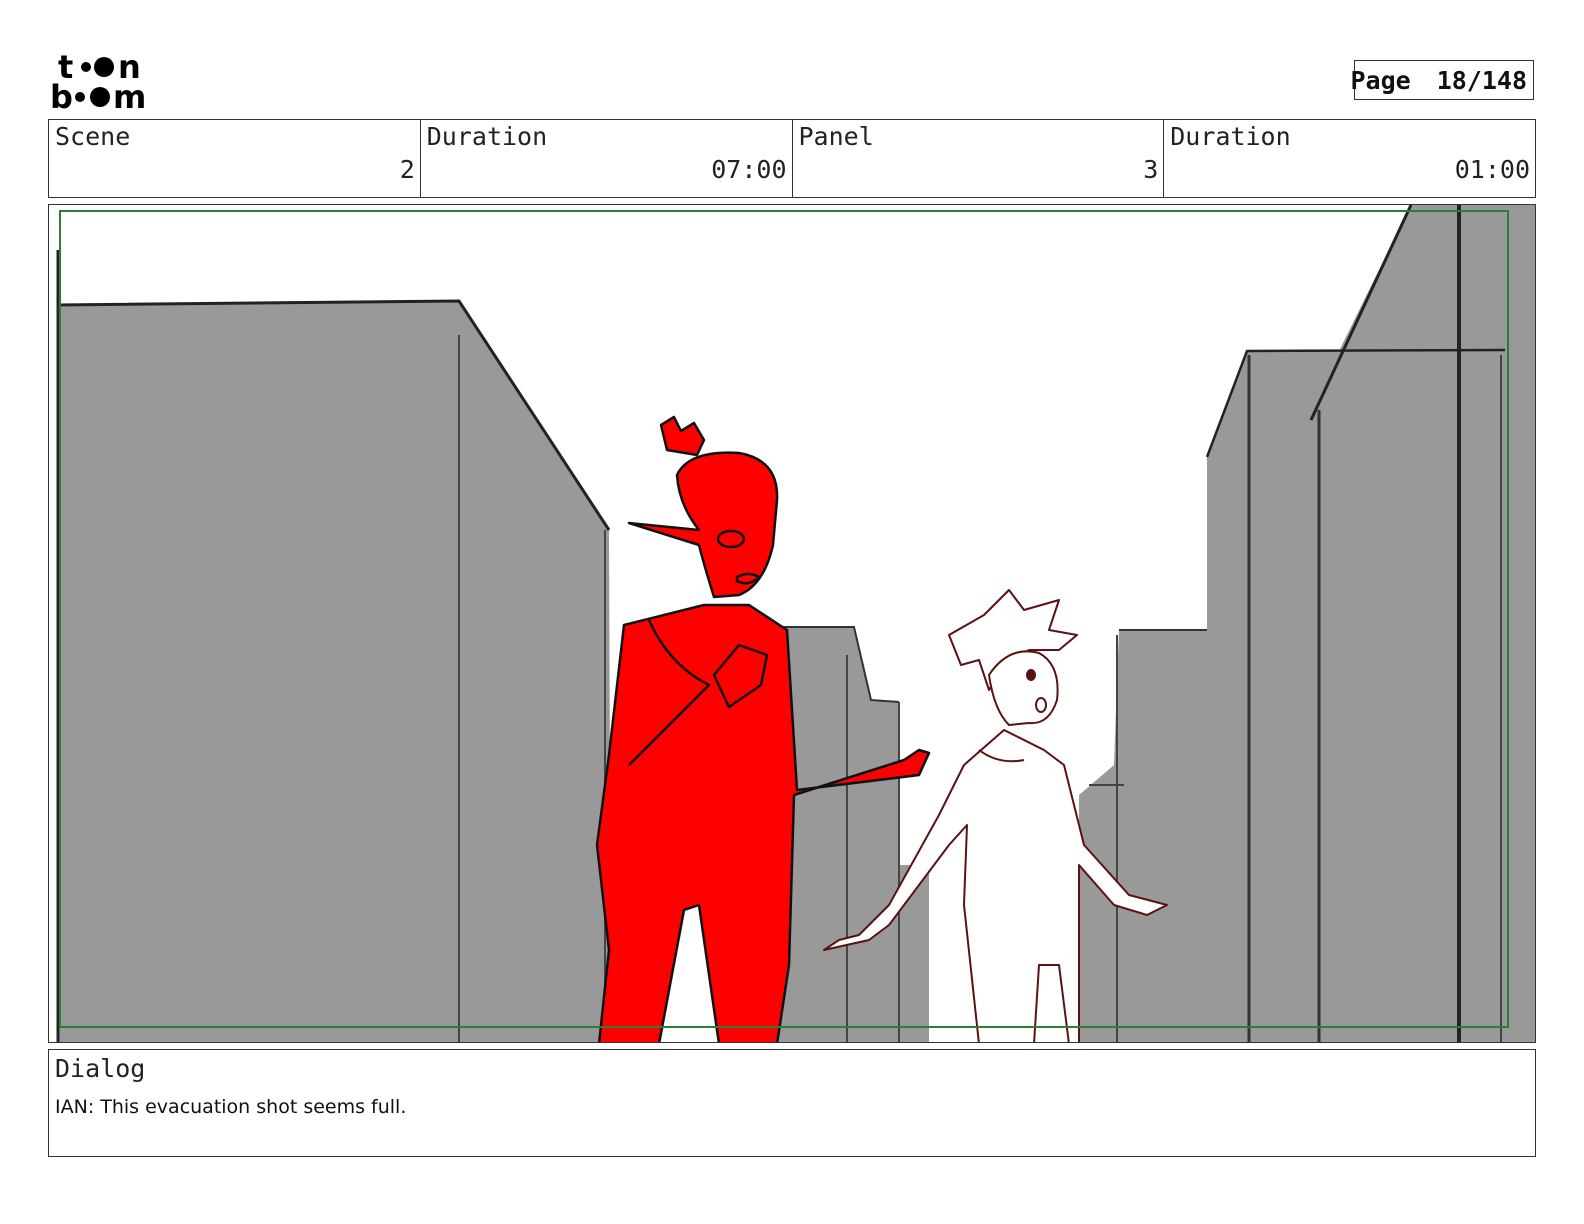 This screenshot has width=1584, height=1224. I want to click on page-indicator: Page 18/148, so click(1442, 80).